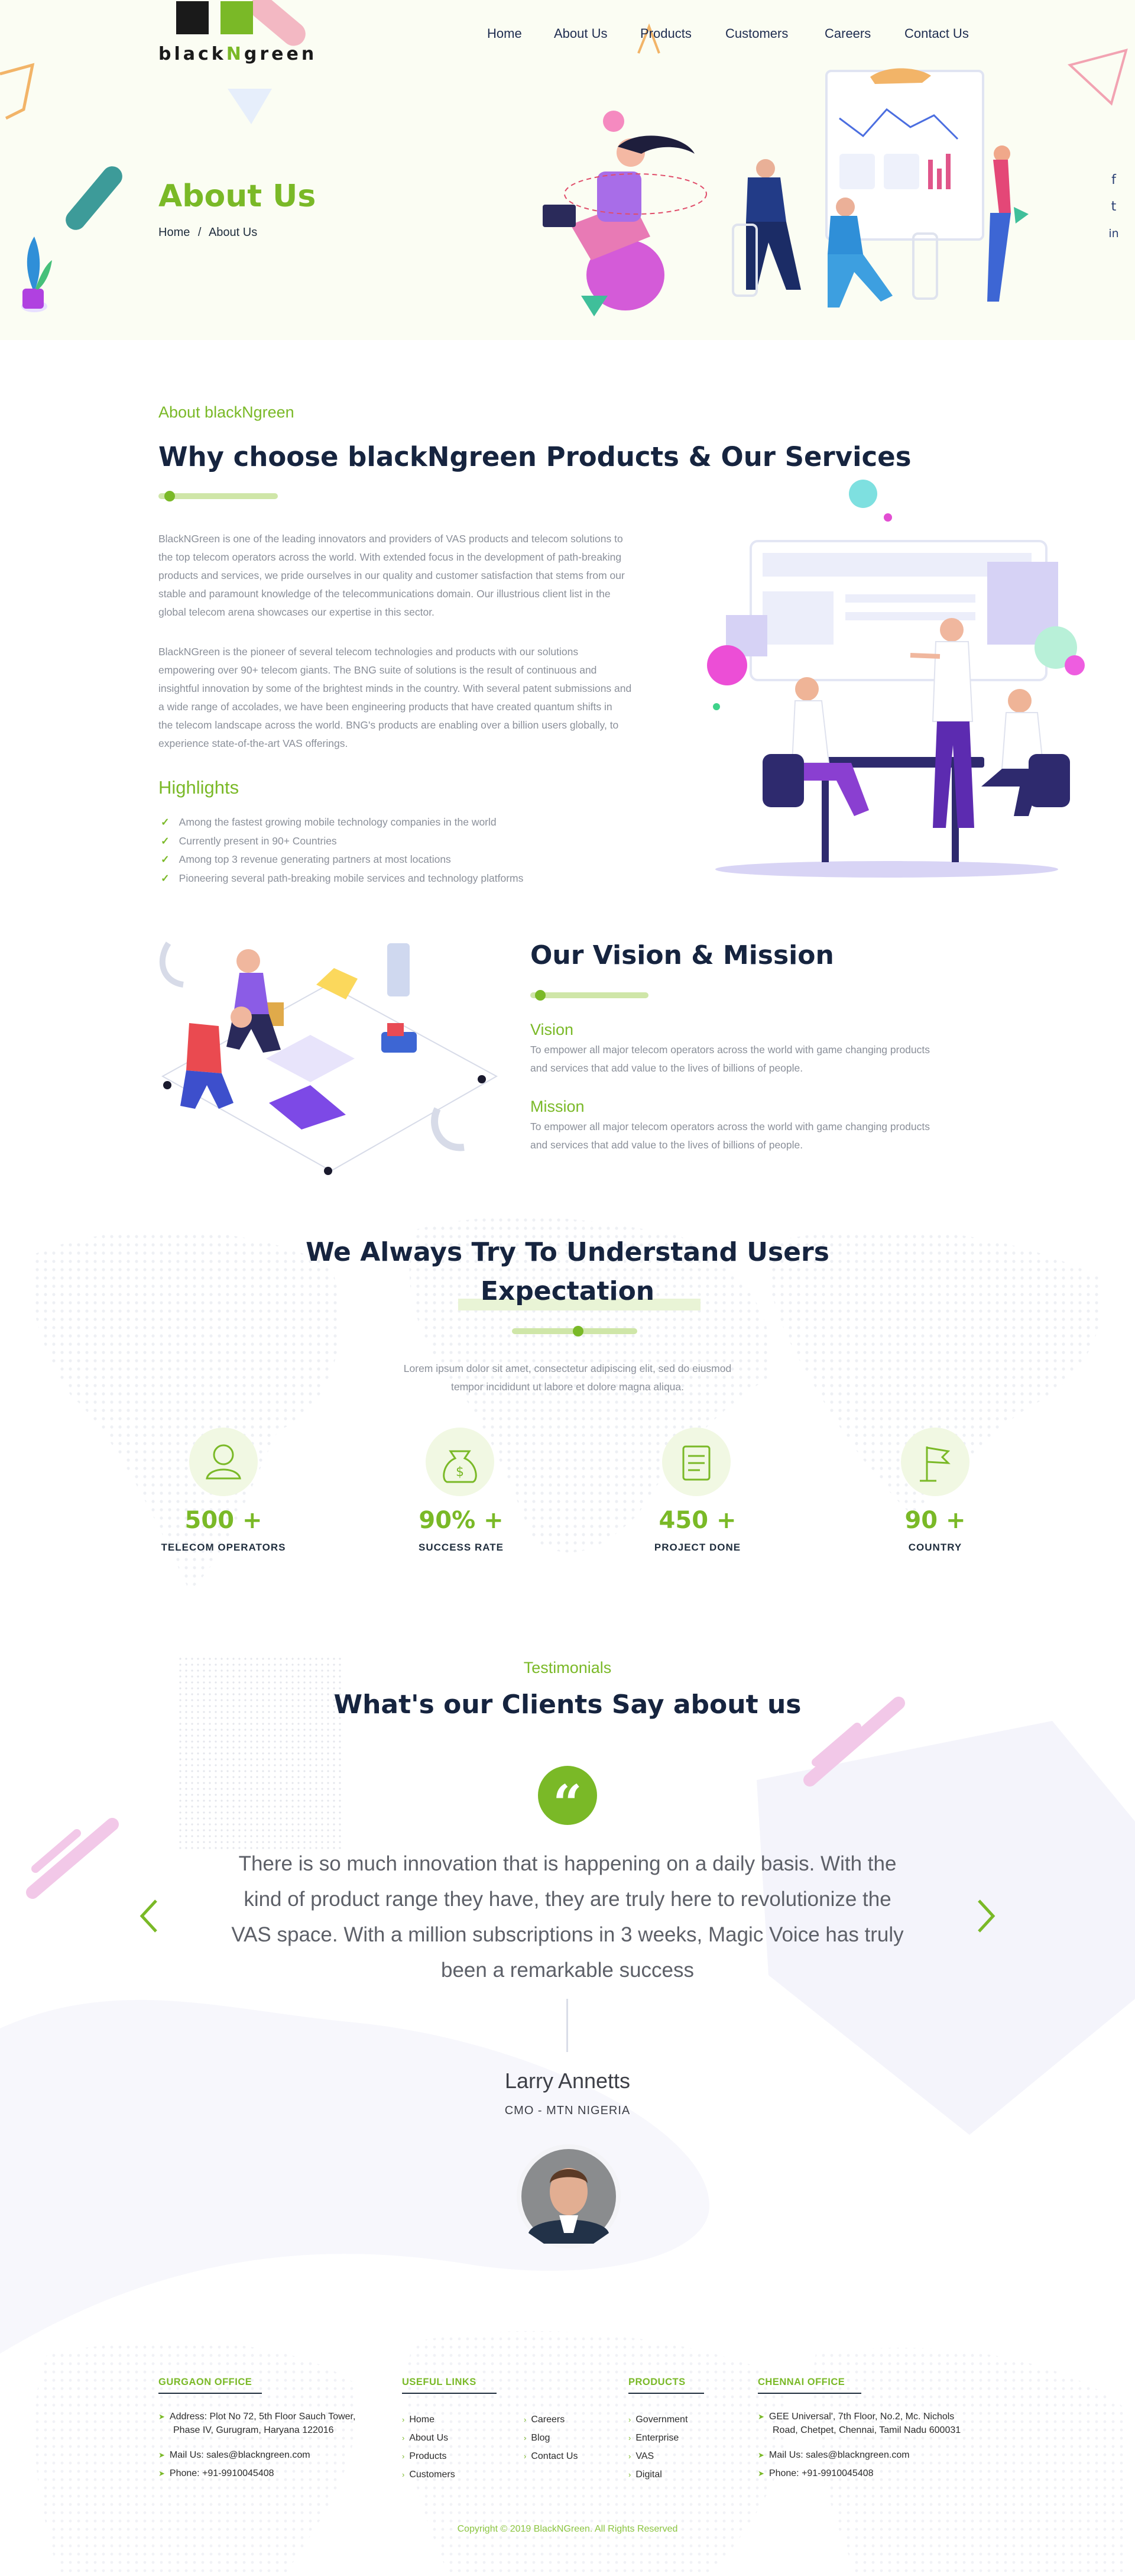 Image resolution: width=1135 pixels, height=2576 pixels. What do you see at coordinates (192, 18) in the screenshot?
I see `logo-black-block` at bounding box center [192, 18].